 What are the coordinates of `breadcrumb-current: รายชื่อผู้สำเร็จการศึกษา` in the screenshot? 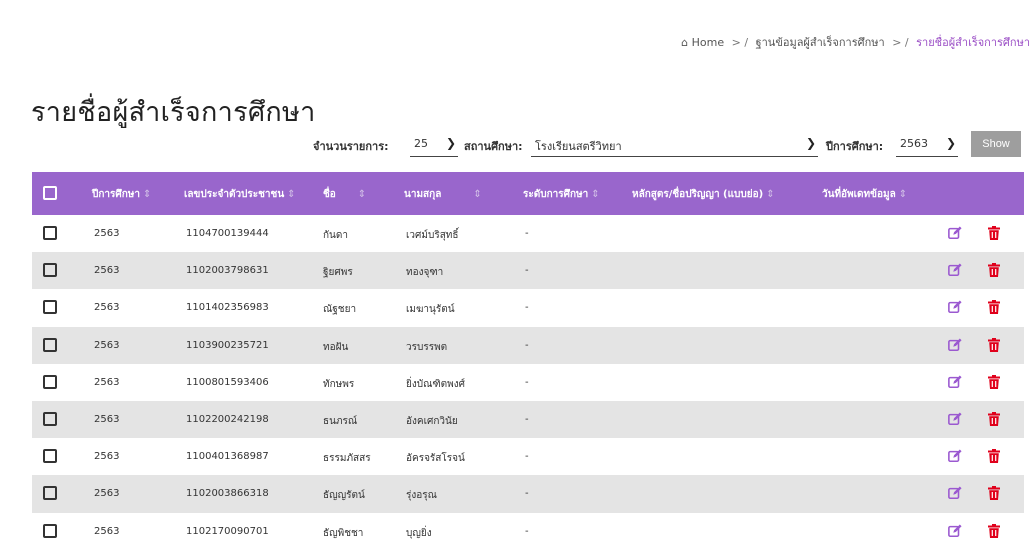 It's located at (973, 42).